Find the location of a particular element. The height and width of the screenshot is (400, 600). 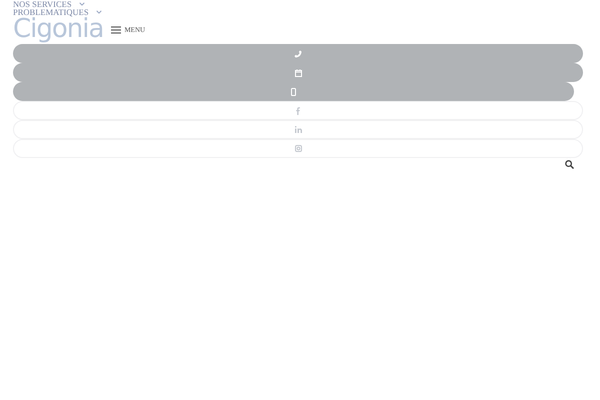

facebook-button is located at coordinates (298, 110).